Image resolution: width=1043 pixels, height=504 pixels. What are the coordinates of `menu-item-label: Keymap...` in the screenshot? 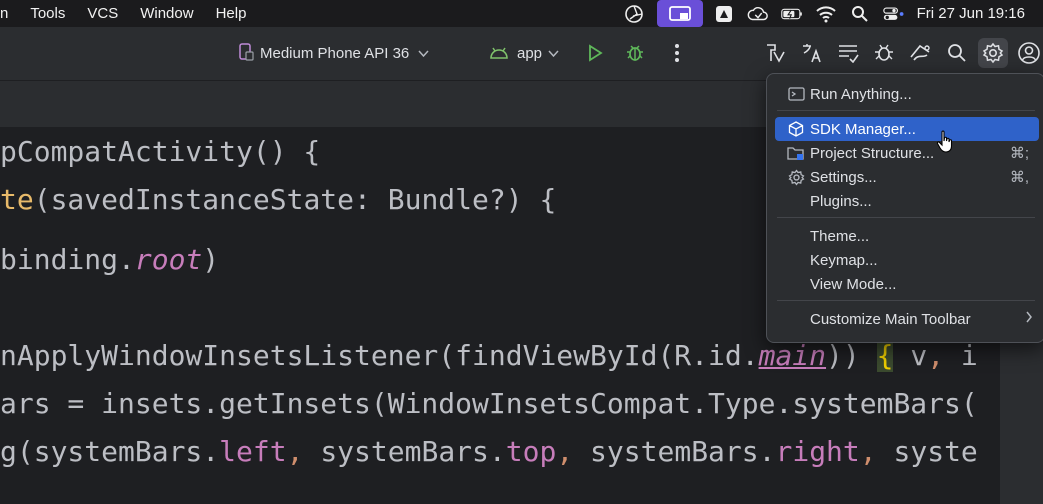 It's located at (844, 260).